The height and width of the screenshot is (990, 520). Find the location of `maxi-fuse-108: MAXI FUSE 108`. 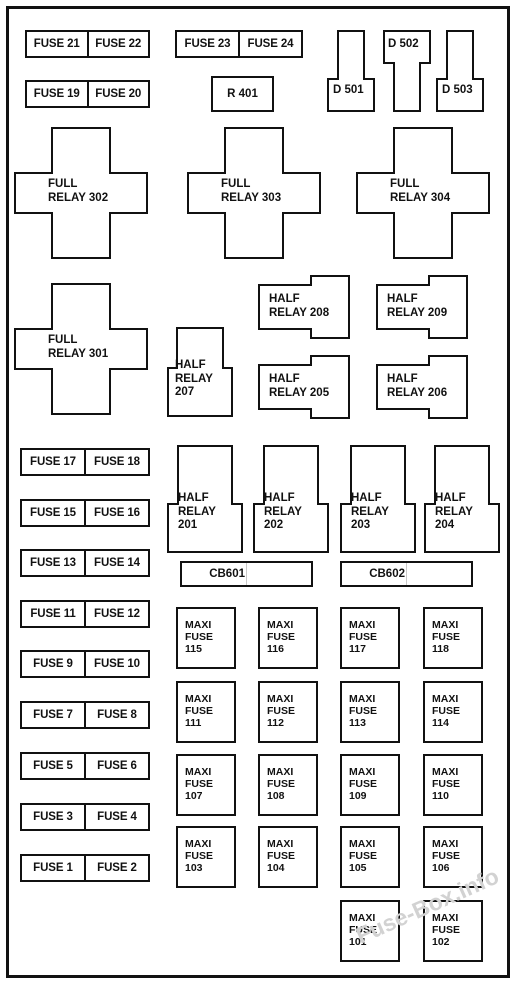

maxi-fuse-108: MAXI FUSE 108 is located at coordinates (288, 785).